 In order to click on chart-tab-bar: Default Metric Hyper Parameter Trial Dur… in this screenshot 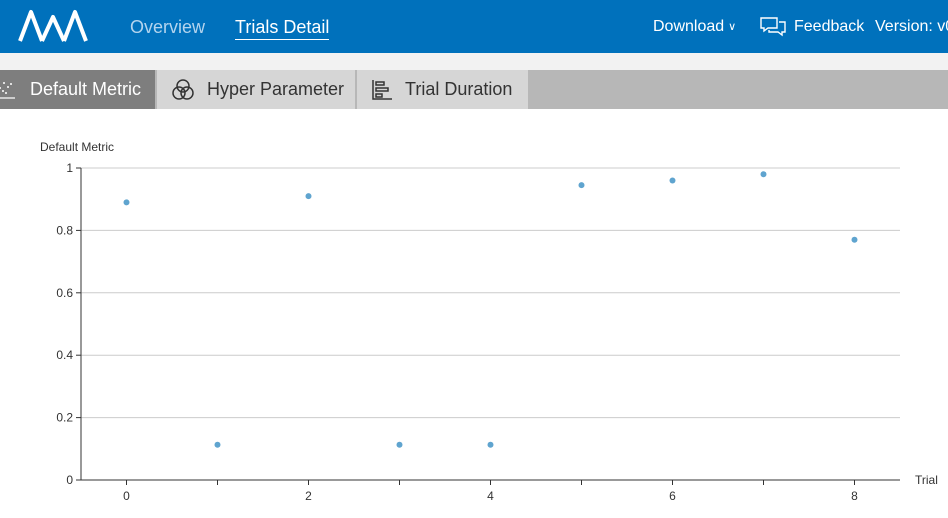, I will do `click(474, 89)`.